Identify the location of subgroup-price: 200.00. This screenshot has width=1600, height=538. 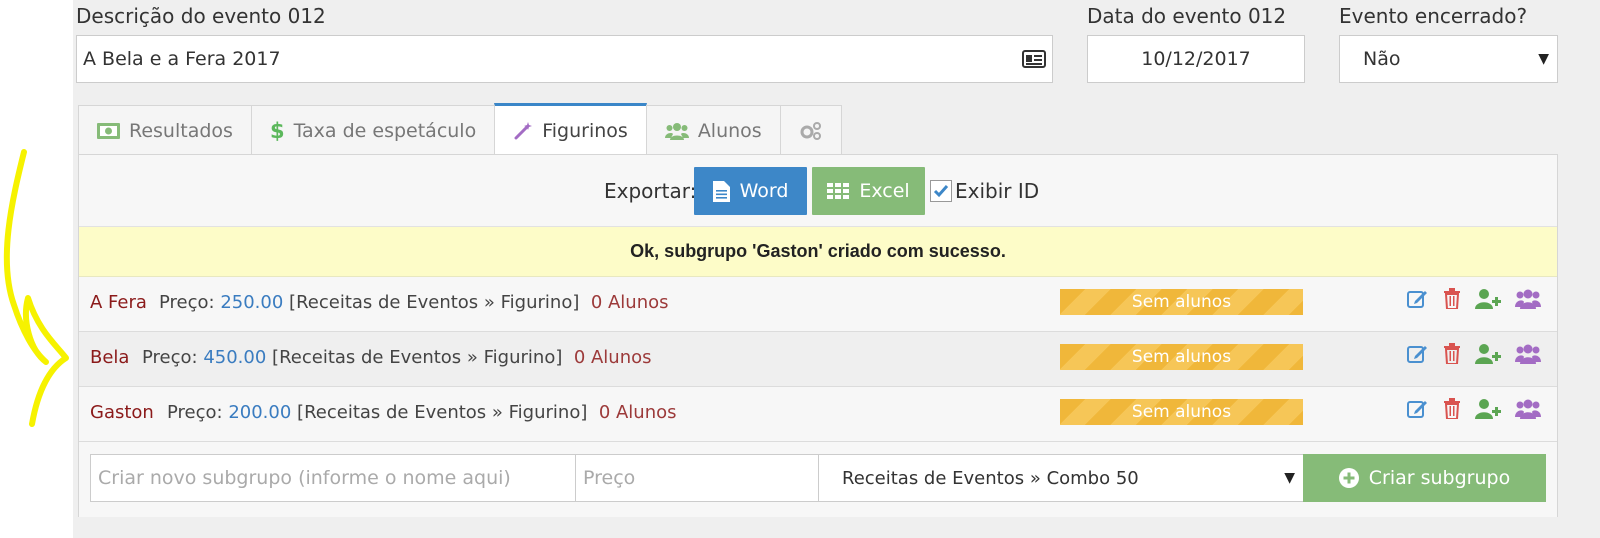
(260, 412).